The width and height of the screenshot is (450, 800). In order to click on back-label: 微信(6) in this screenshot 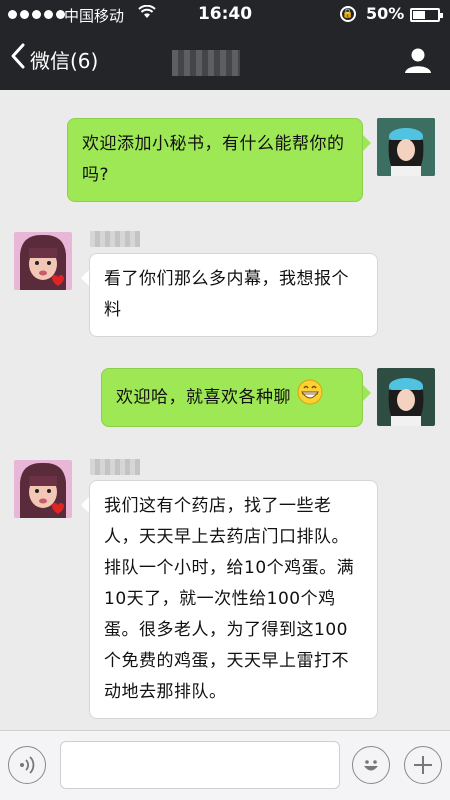, I will do `click(64, 60)`.